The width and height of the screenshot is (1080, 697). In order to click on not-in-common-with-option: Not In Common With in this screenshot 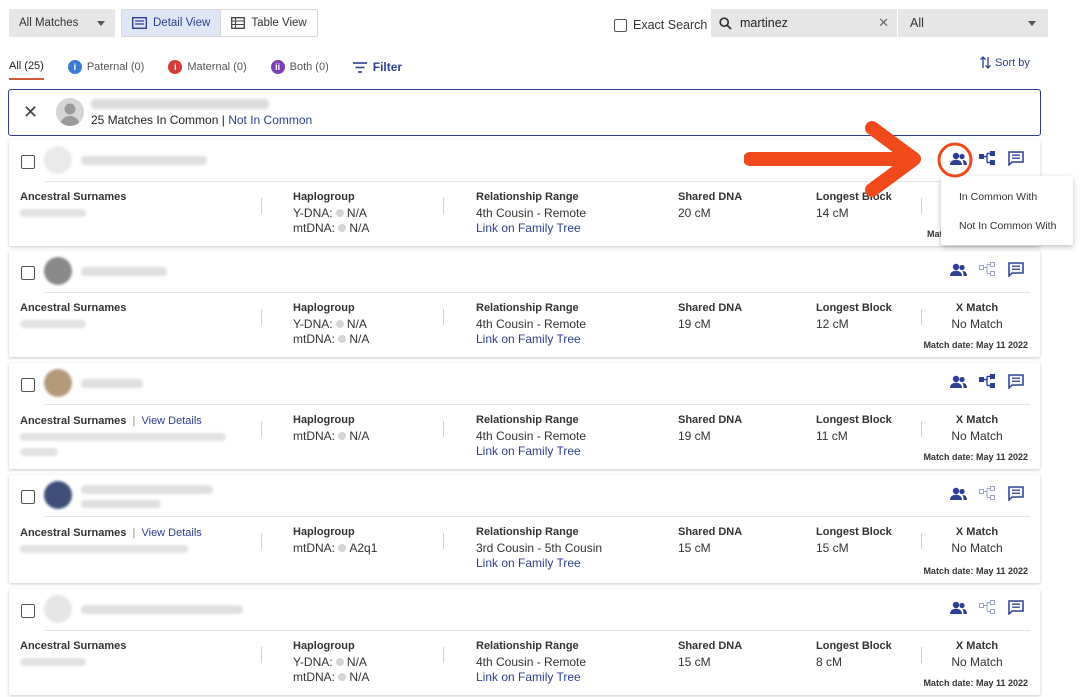, I will do `click(1007, 226)`.